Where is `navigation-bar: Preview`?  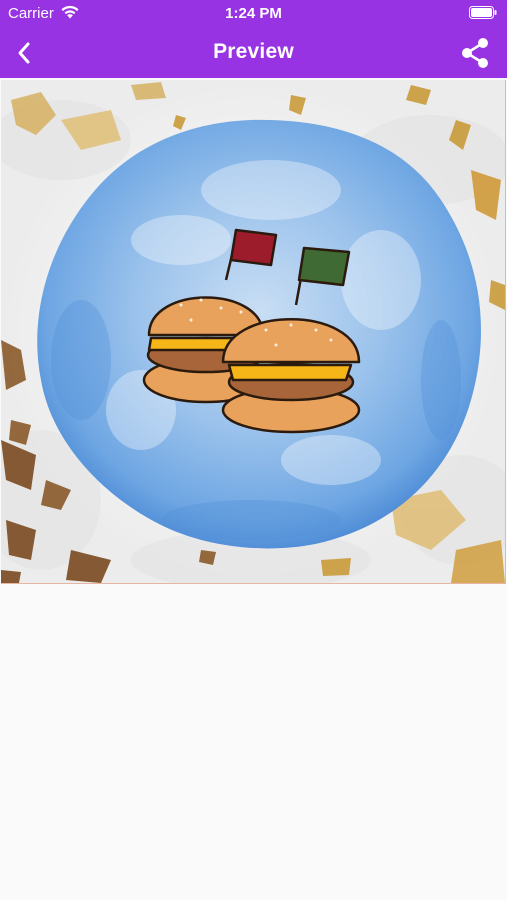 navigation-bar: Preview is located at coordinates (253, 53).